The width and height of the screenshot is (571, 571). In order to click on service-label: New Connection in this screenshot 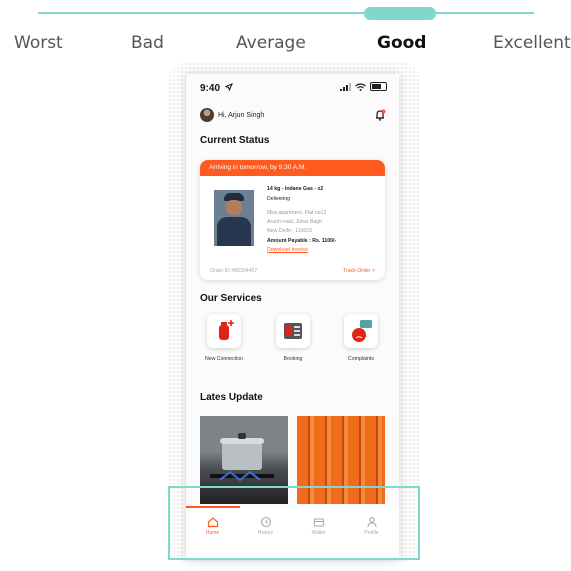, I will do `click(224, 359)`.